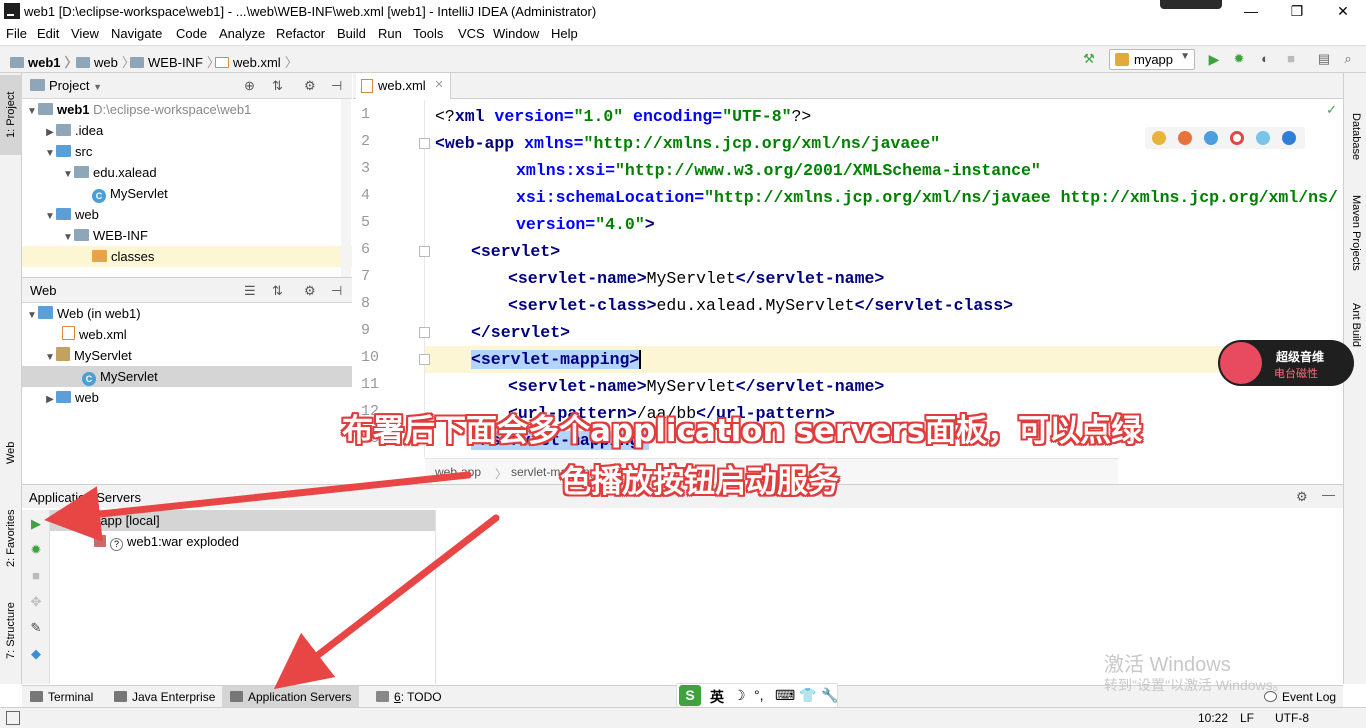 This screenshot has height=728, width=1366. Describe the element at coordinates (1237, 138) in the screenshot. I see `opera-icon` at that location.